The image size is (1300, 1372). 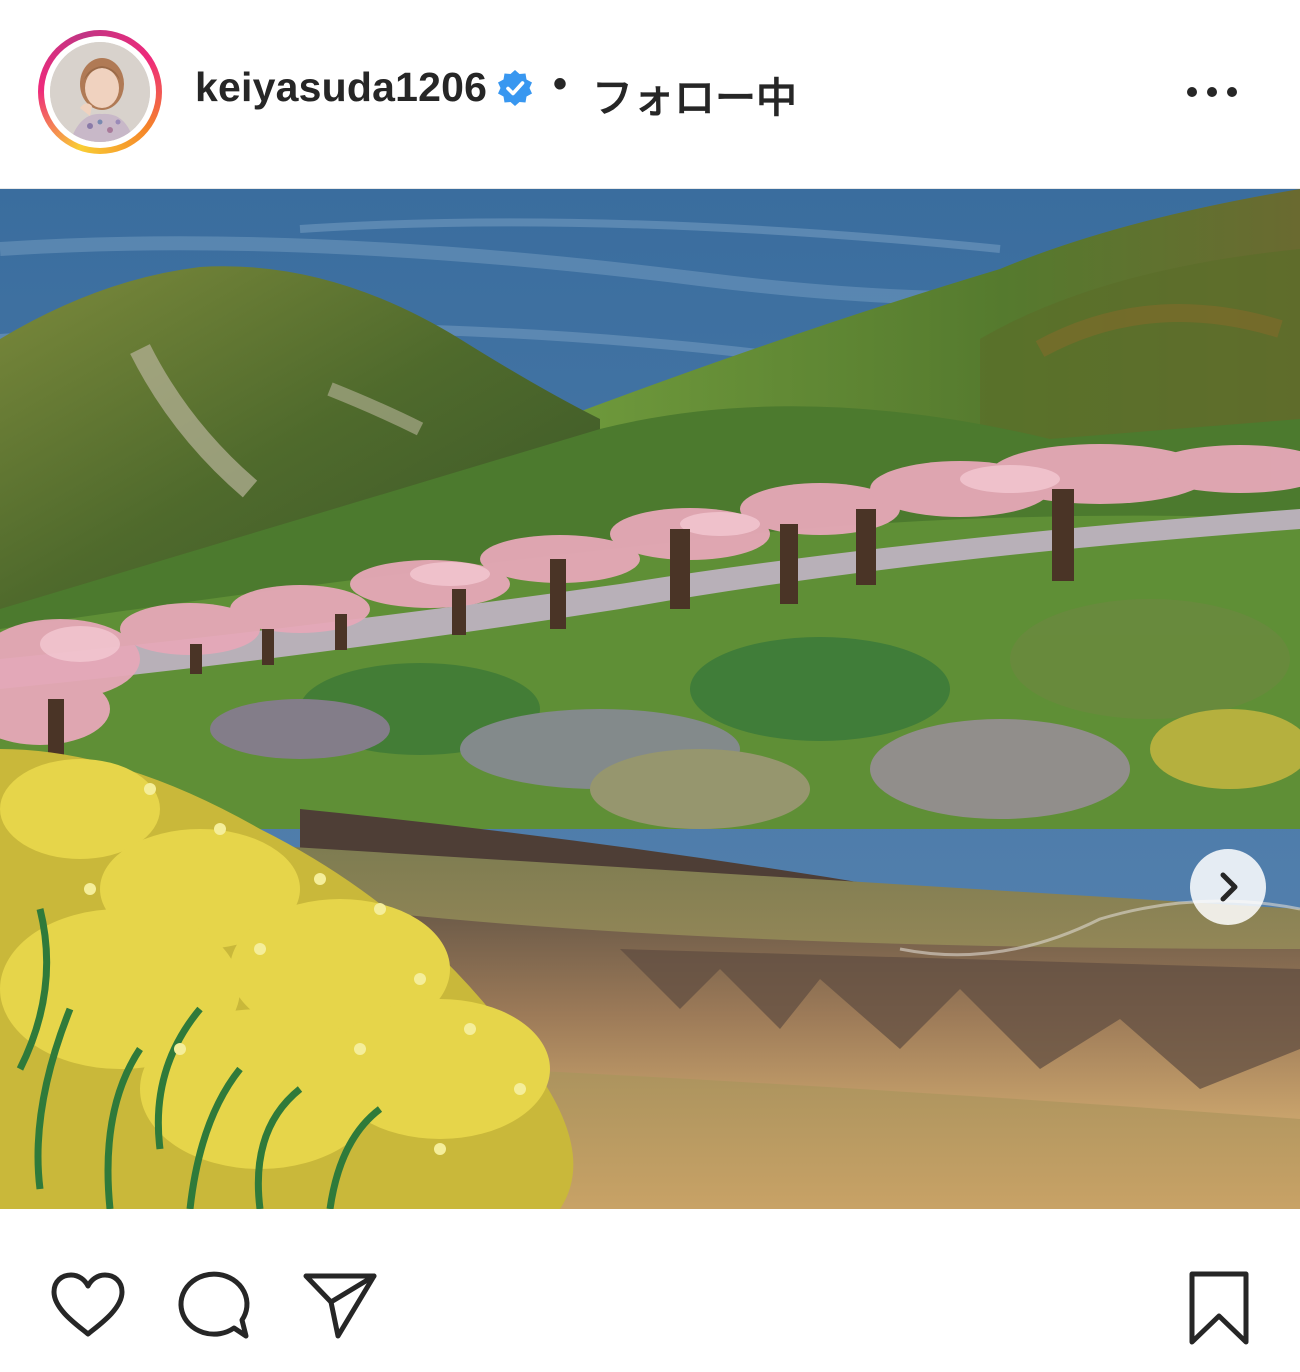 I want to click on carousel-next-button, so click(x=1228, y=887).